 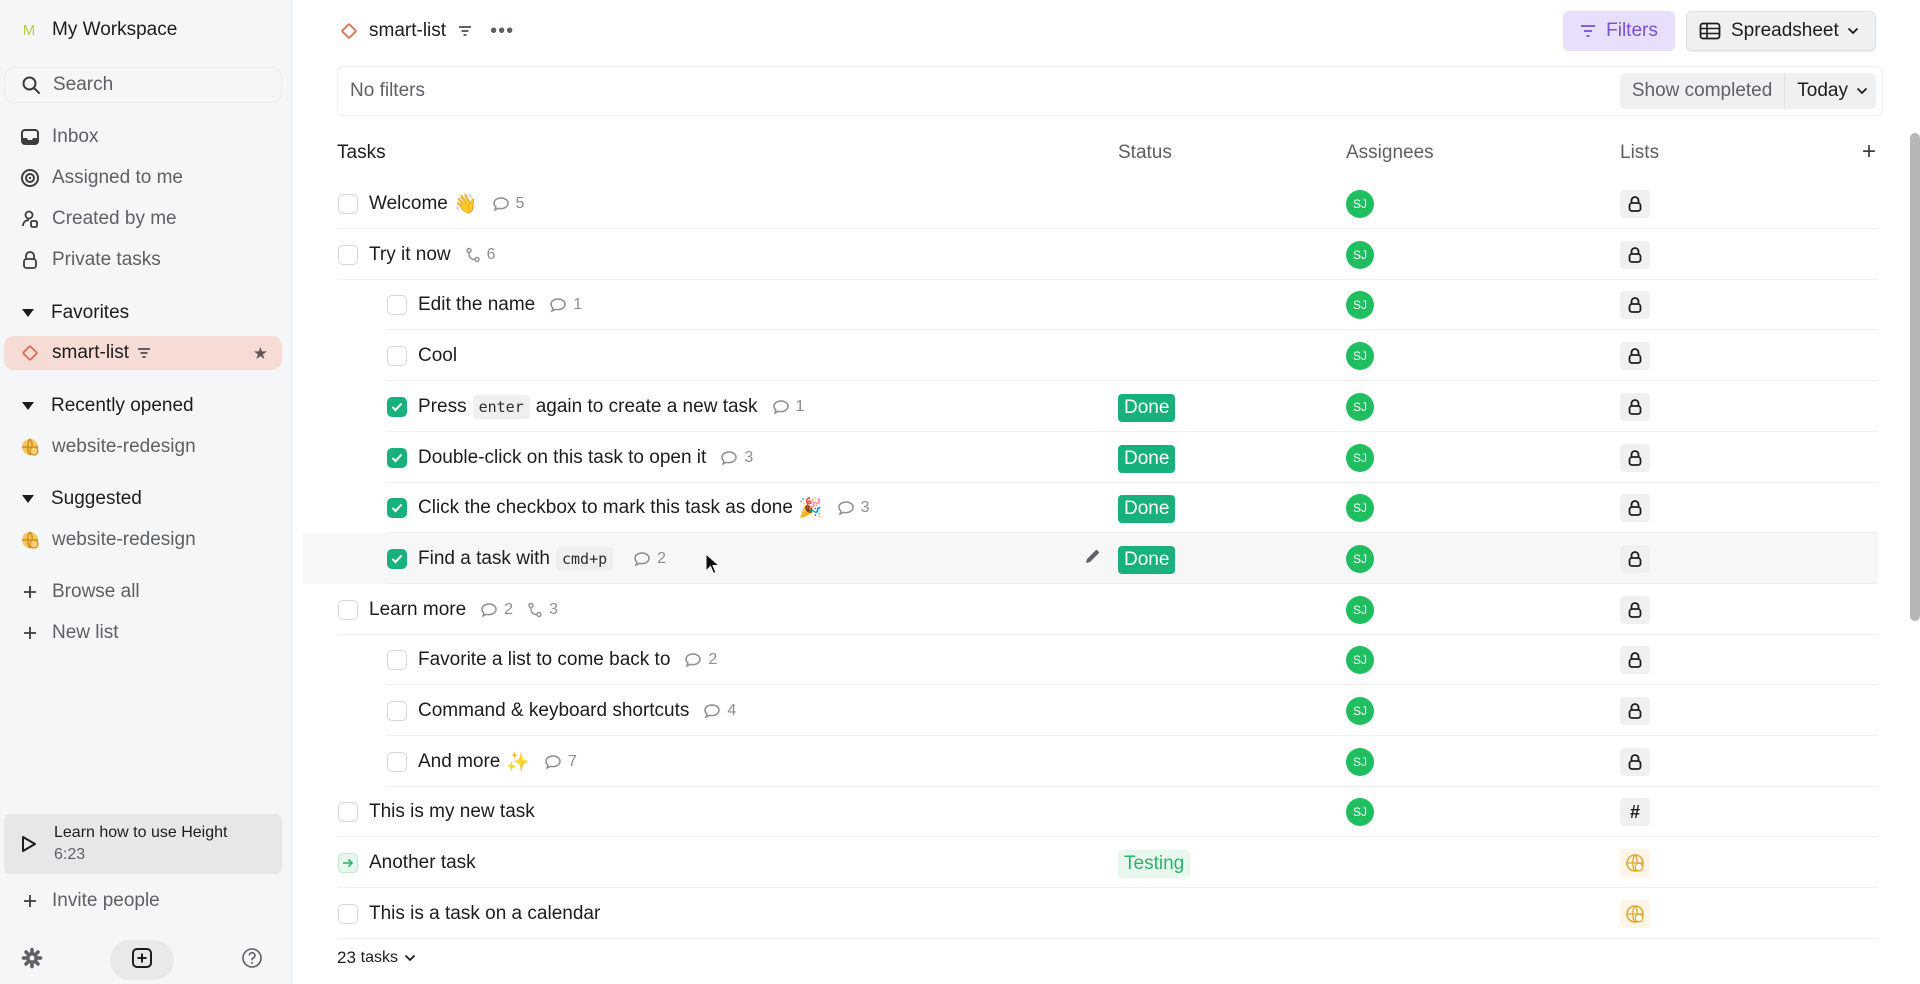 I want to click on table-row: Find a task with cmd+p 2 Done SJ, so click(x=1090, y=558).